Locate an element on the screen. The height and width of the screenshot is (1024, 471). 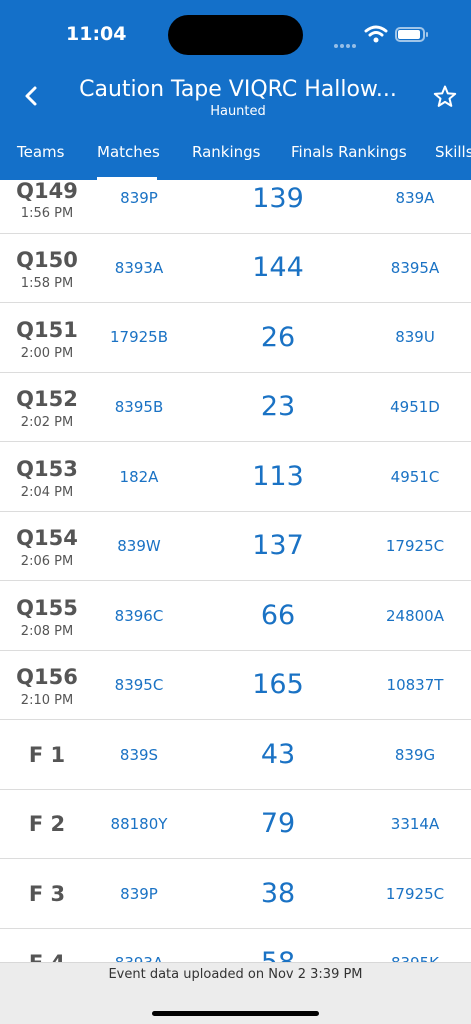
tab-matches: Matches is located at coordinates (128, 152).